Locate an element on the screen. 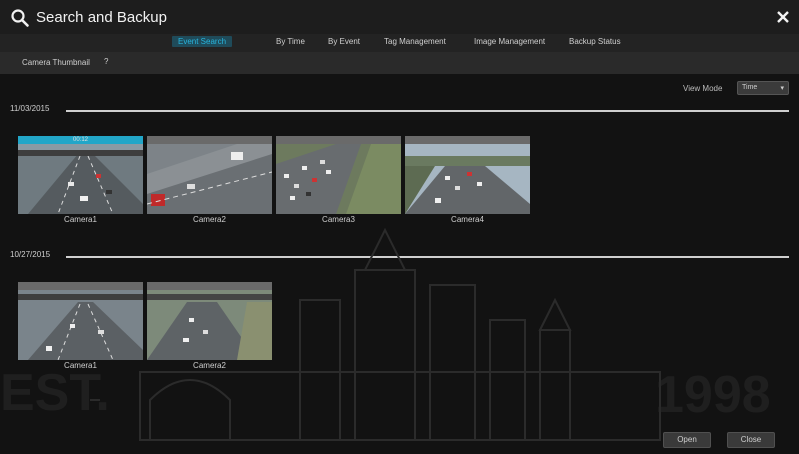  view-mode-label: View Mode is located at coordinates (703, 88).